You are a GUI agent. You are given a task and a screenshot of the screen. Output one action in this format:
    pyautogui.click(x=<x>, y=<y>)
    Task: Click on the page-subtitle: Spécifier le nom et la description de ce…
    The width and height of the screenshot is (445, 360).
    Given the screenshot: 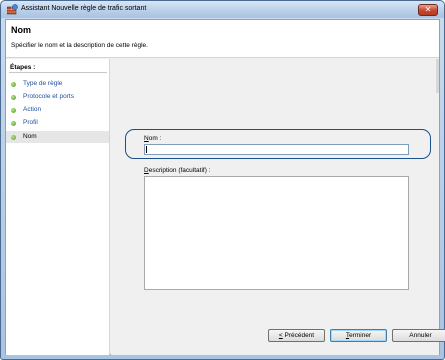 What is the action you would take?
    pyautogui.click(x=79, y=45)
    